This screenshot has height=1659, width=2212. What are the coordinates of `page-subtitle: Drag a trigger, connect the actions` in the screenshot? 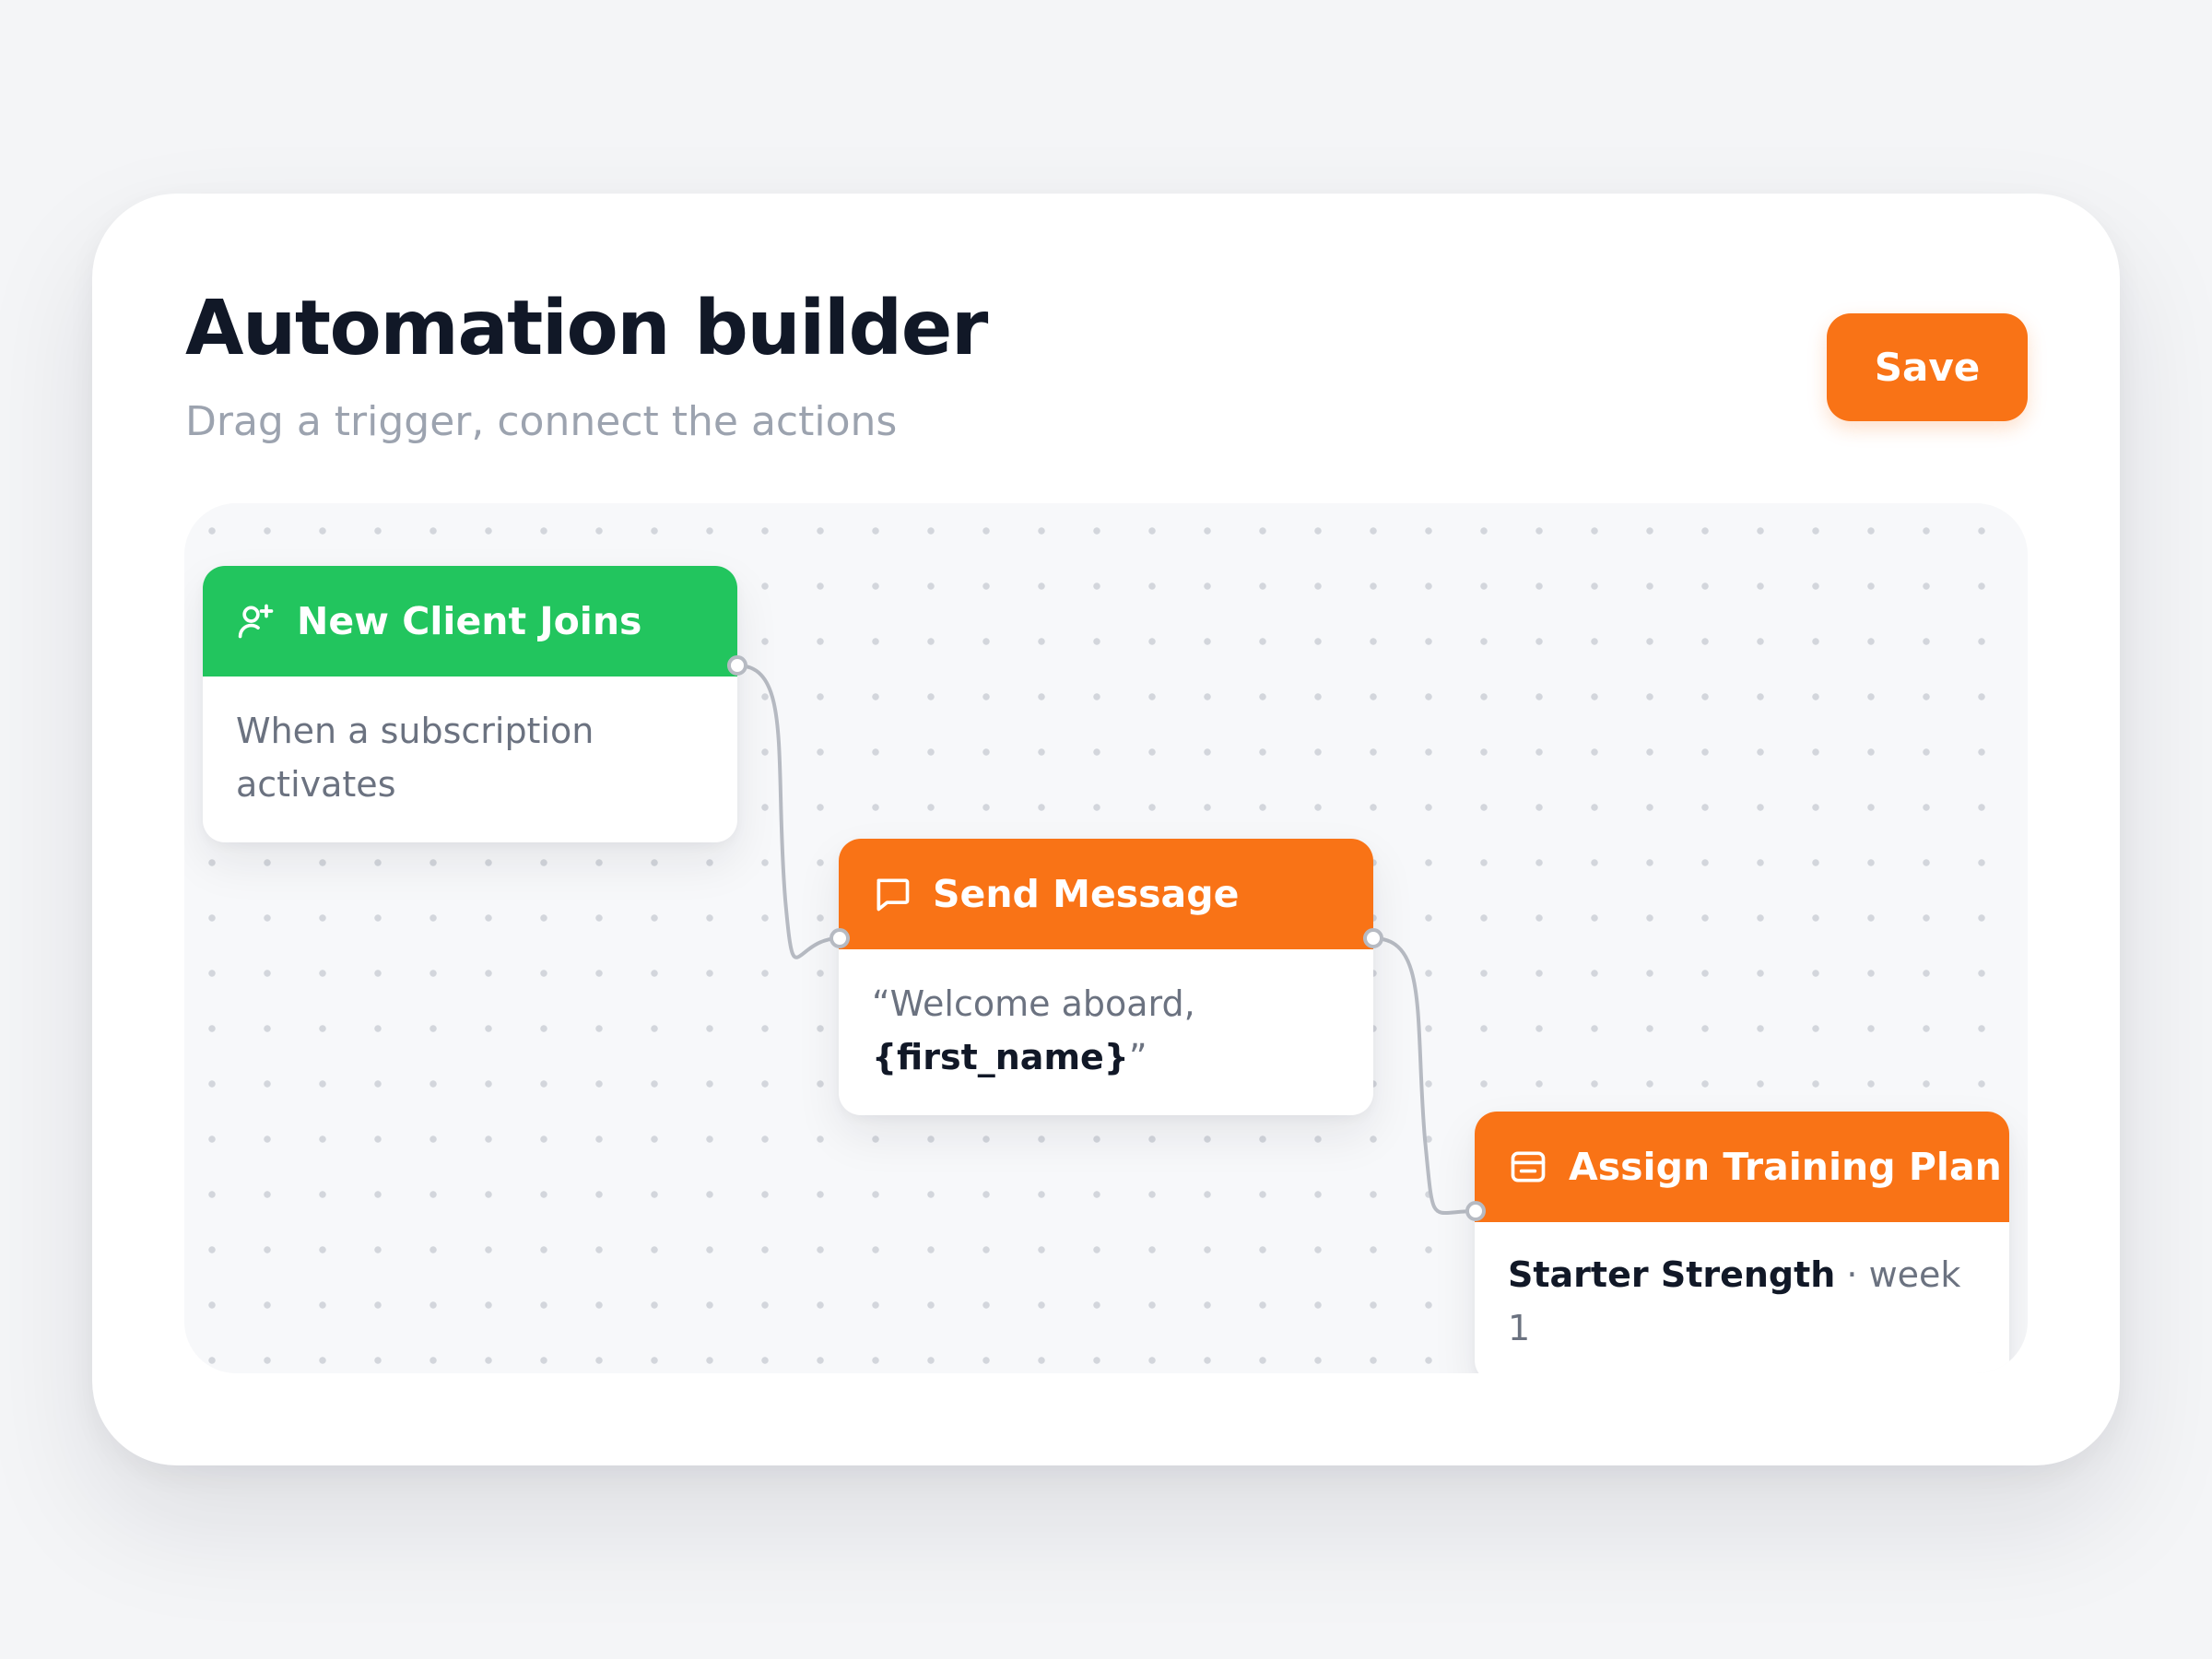 It's located at (541, 421).